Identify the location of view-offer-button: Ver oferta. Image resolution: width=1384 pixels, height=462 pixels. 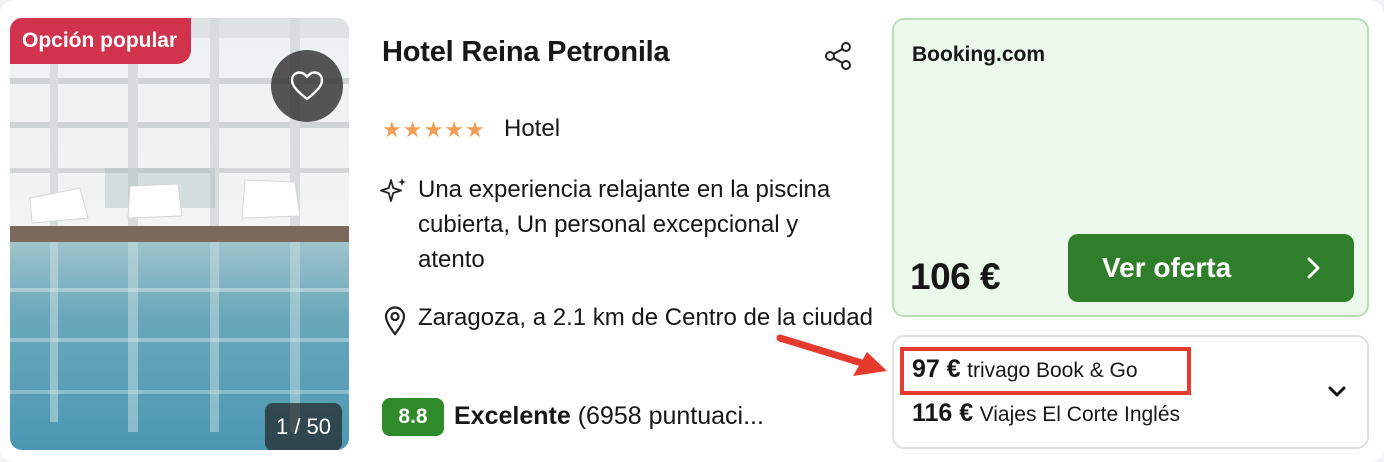
(1211, 268).